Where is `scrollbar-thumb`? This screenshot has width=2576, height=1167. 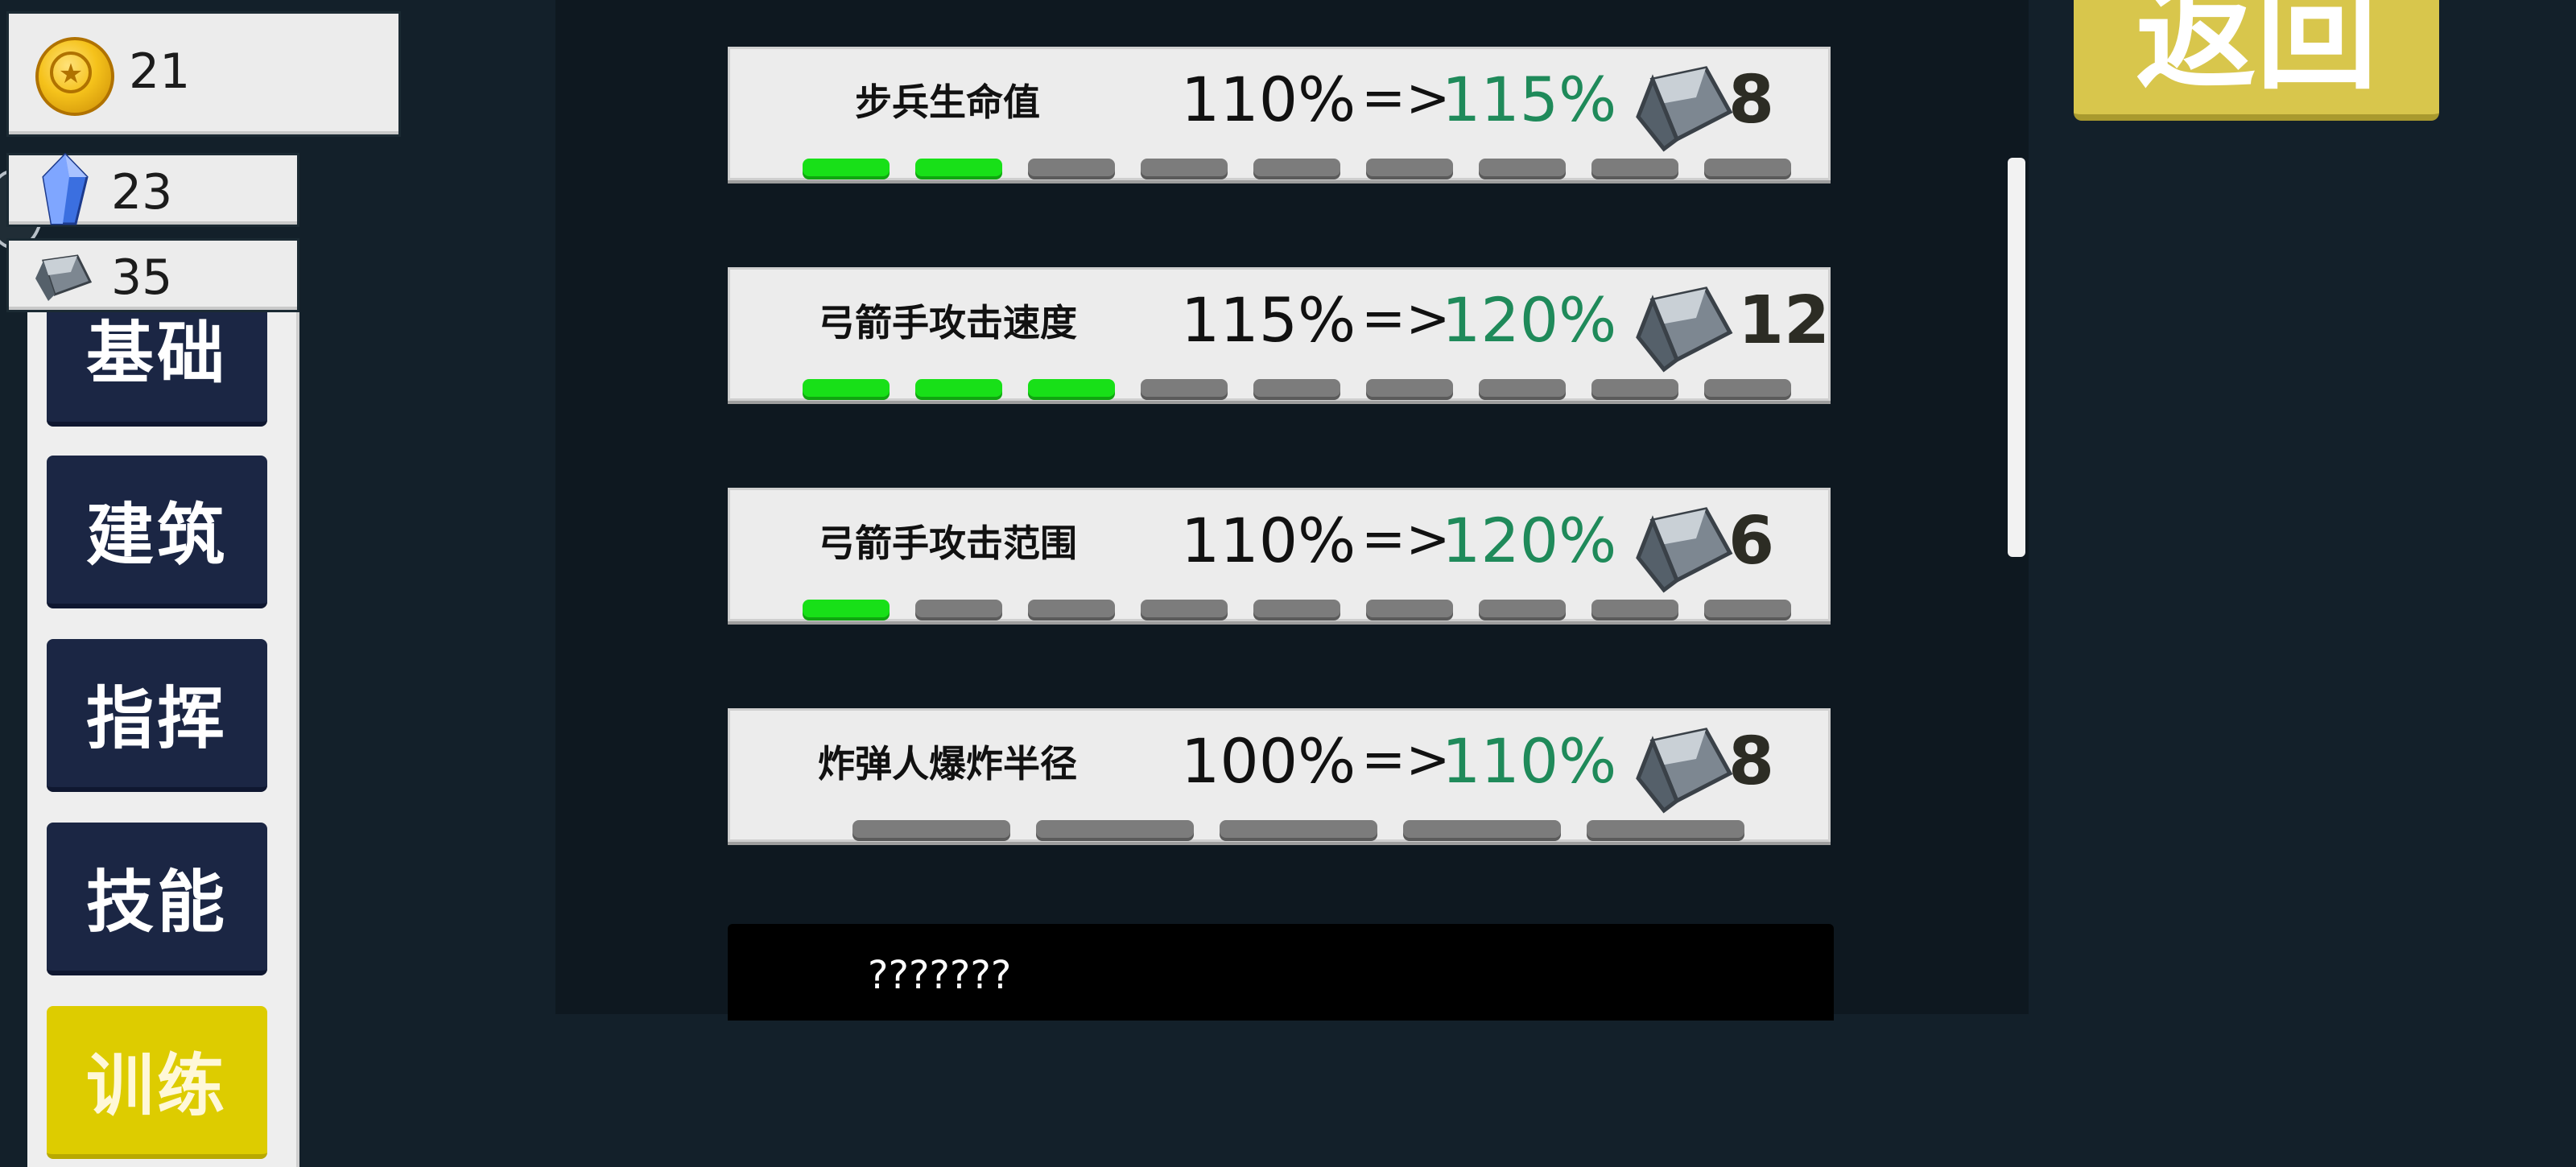 scrollbar-thumb is located at coordinates (2016, 357).